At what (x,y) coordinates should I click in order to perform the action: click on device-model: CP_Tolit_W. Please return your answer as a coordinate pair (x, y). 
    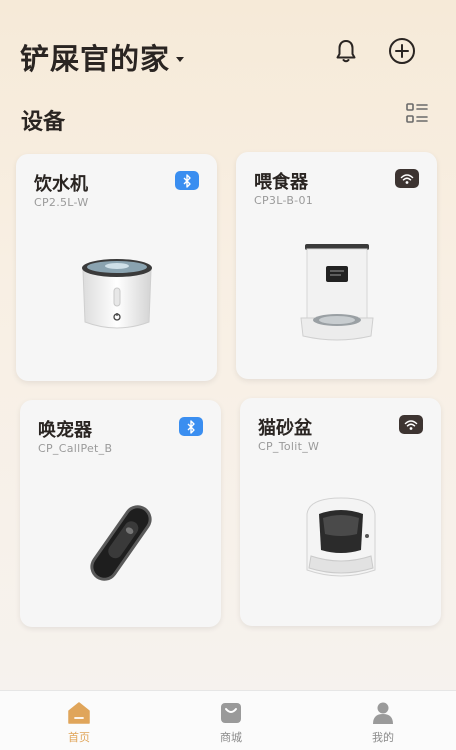
    Looking at the image, I should click on (289, 446).